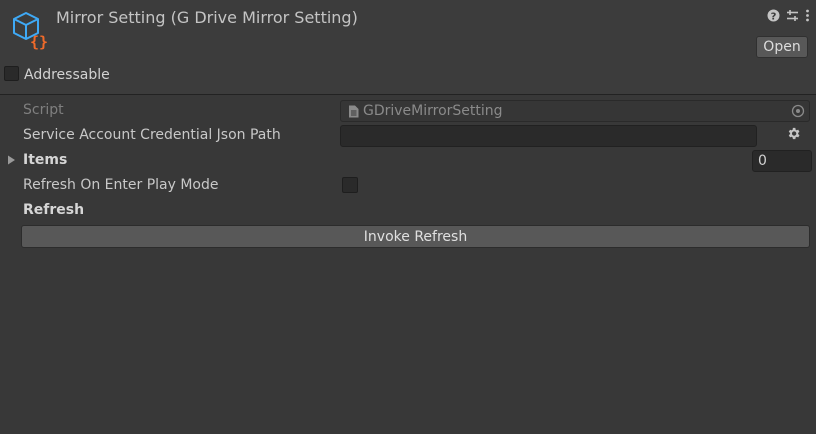  Describe the element at coordinates (548, 136) in the screenshot. I see `credential-json-path-input` at that location.